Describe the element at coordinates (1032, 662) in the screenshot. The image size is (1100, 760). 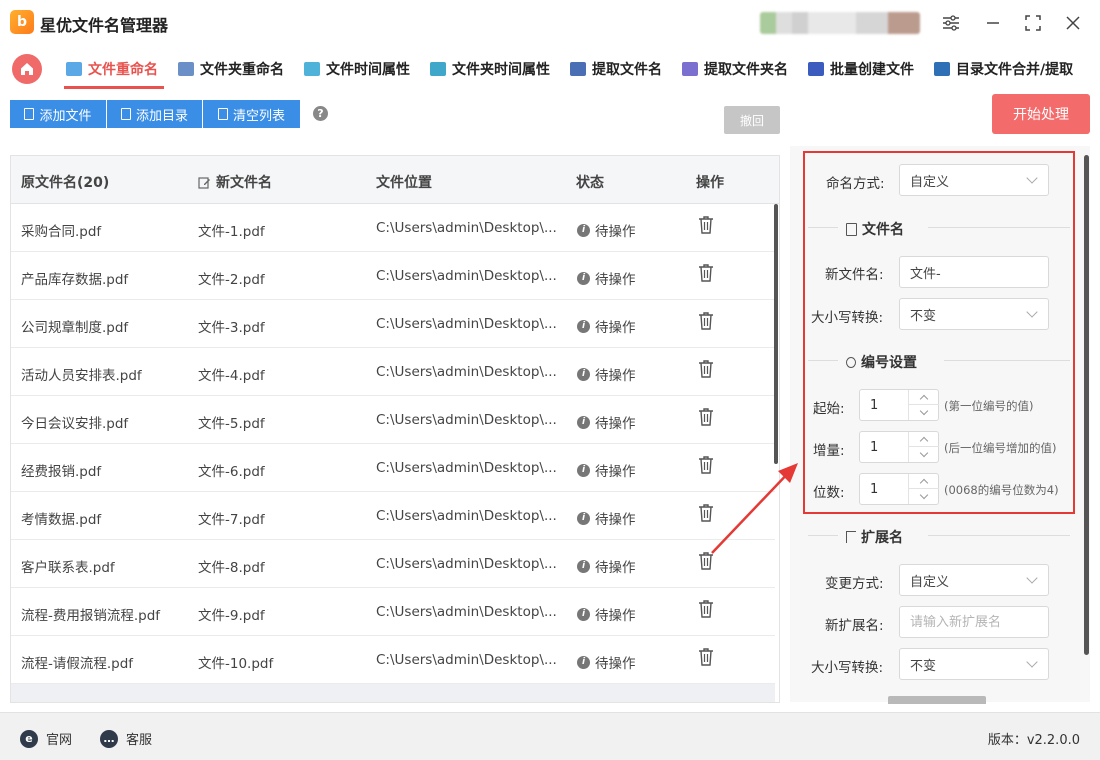
I see `chevron-down-icon` at that location.